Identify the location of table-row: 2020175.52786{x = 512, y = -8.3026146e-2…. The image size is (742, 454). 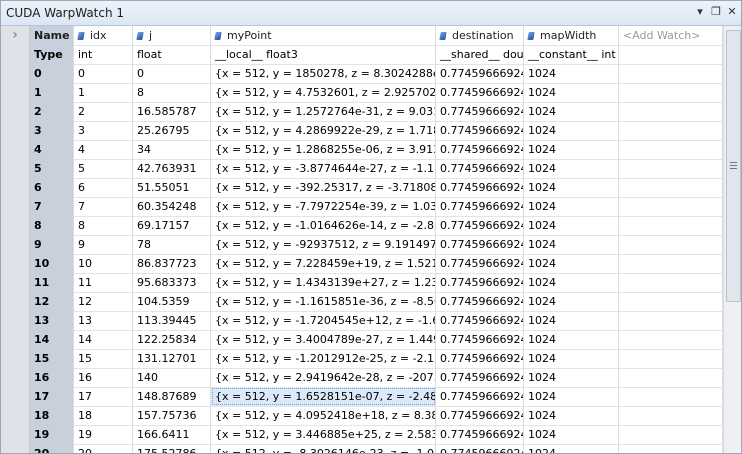
(362, 448).